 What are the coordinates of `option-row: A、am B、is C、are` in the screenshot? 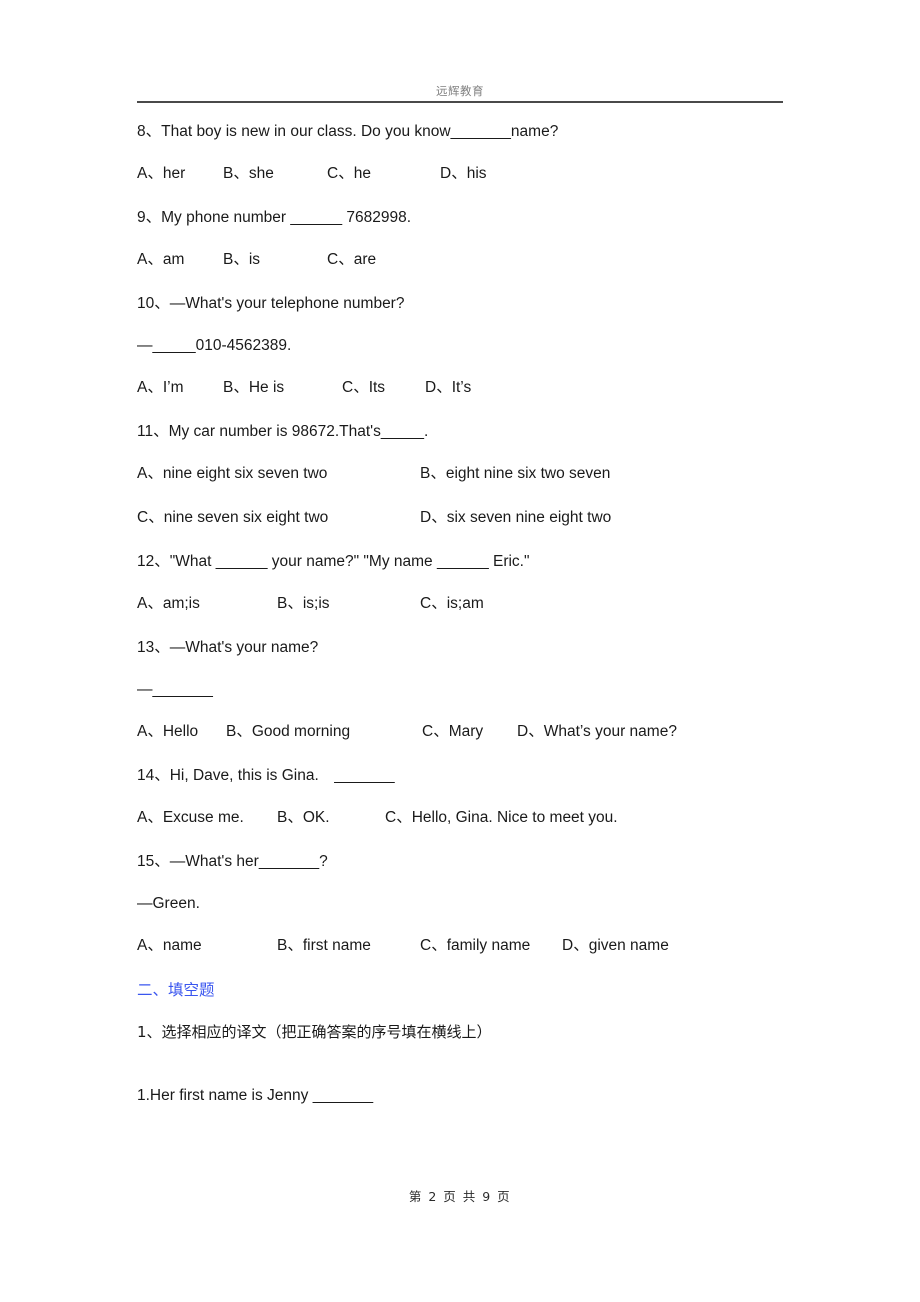 It's located at (487, 260).